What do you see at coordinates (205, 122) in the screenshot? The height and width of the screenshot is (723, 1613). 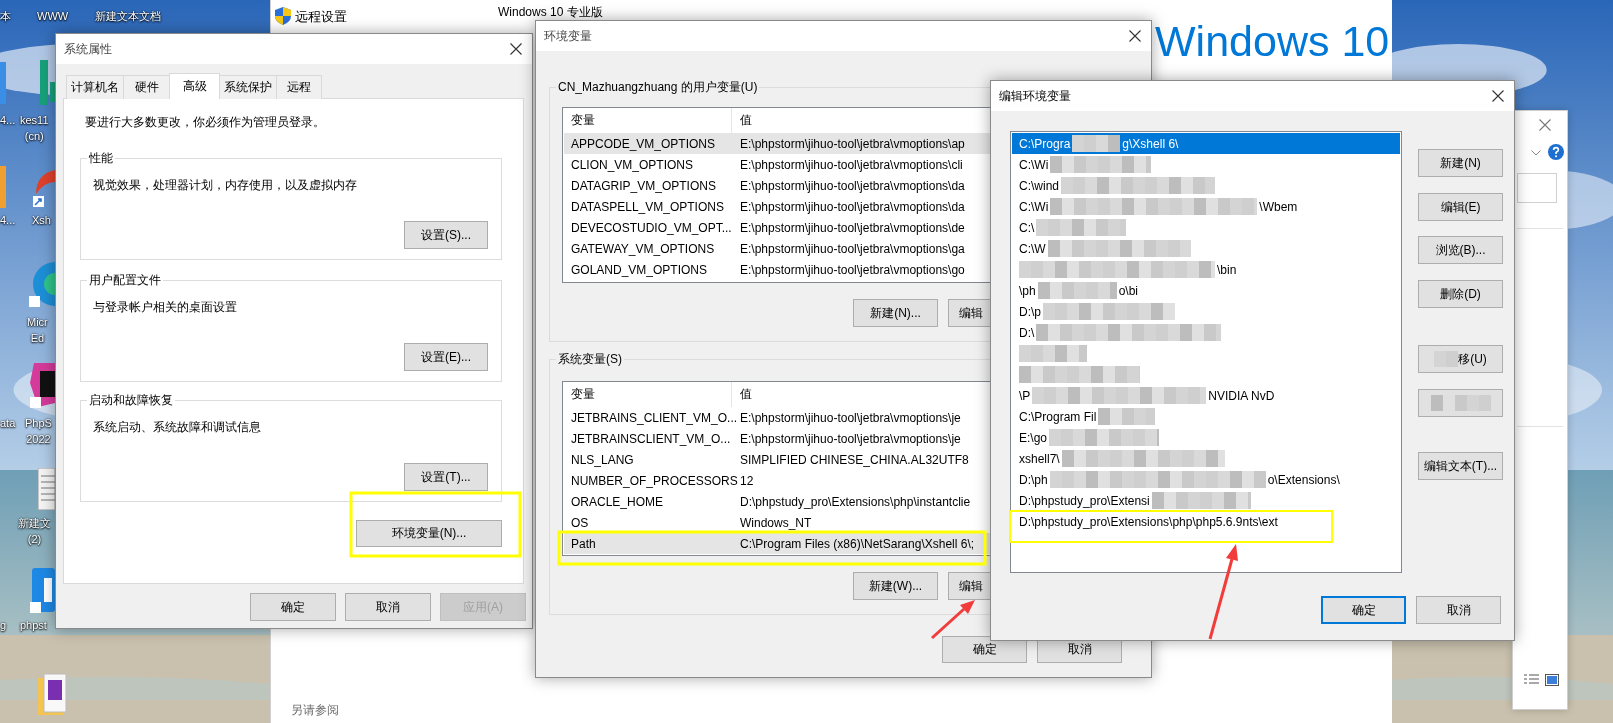 I see `notice-text: 要进行大多数更改，你必须作为管理员登录。` at bounding box center [205, 122].